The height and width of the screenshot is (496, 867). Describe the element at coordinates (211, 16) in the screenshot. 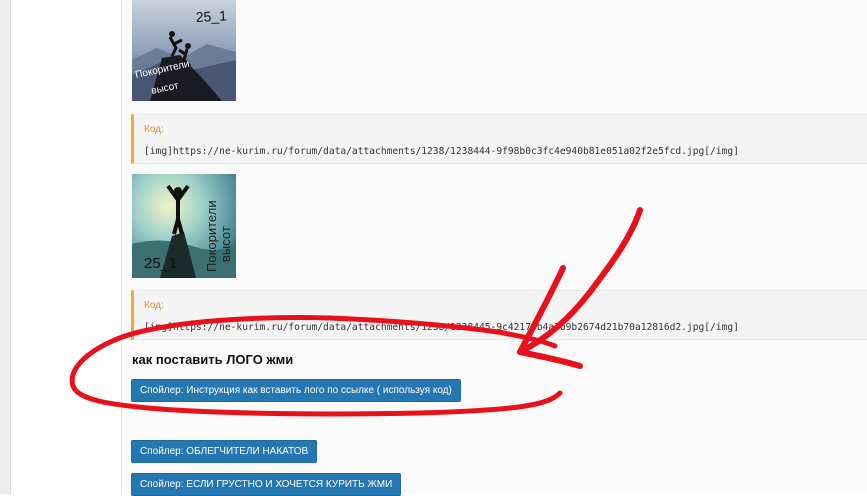

I see `image1-number: 25_1` at that location.